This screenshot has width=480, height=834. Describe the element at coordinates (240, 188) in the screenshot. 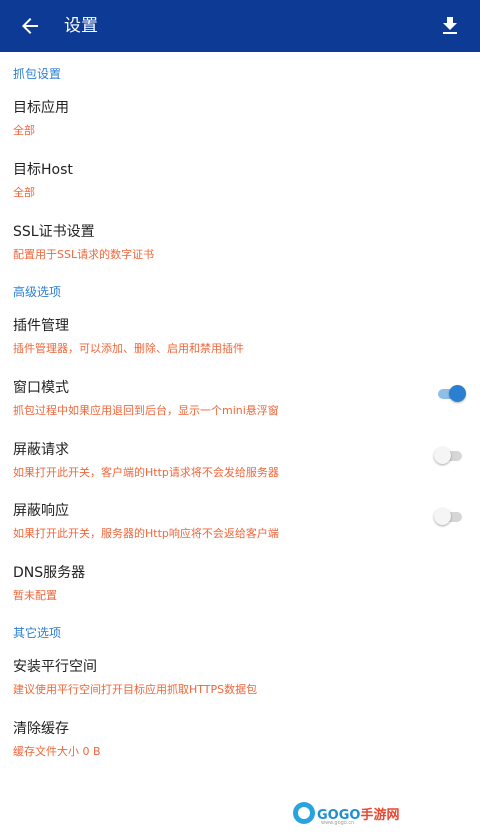

I see `setting-target-host: 目标Host 全部` at that location.